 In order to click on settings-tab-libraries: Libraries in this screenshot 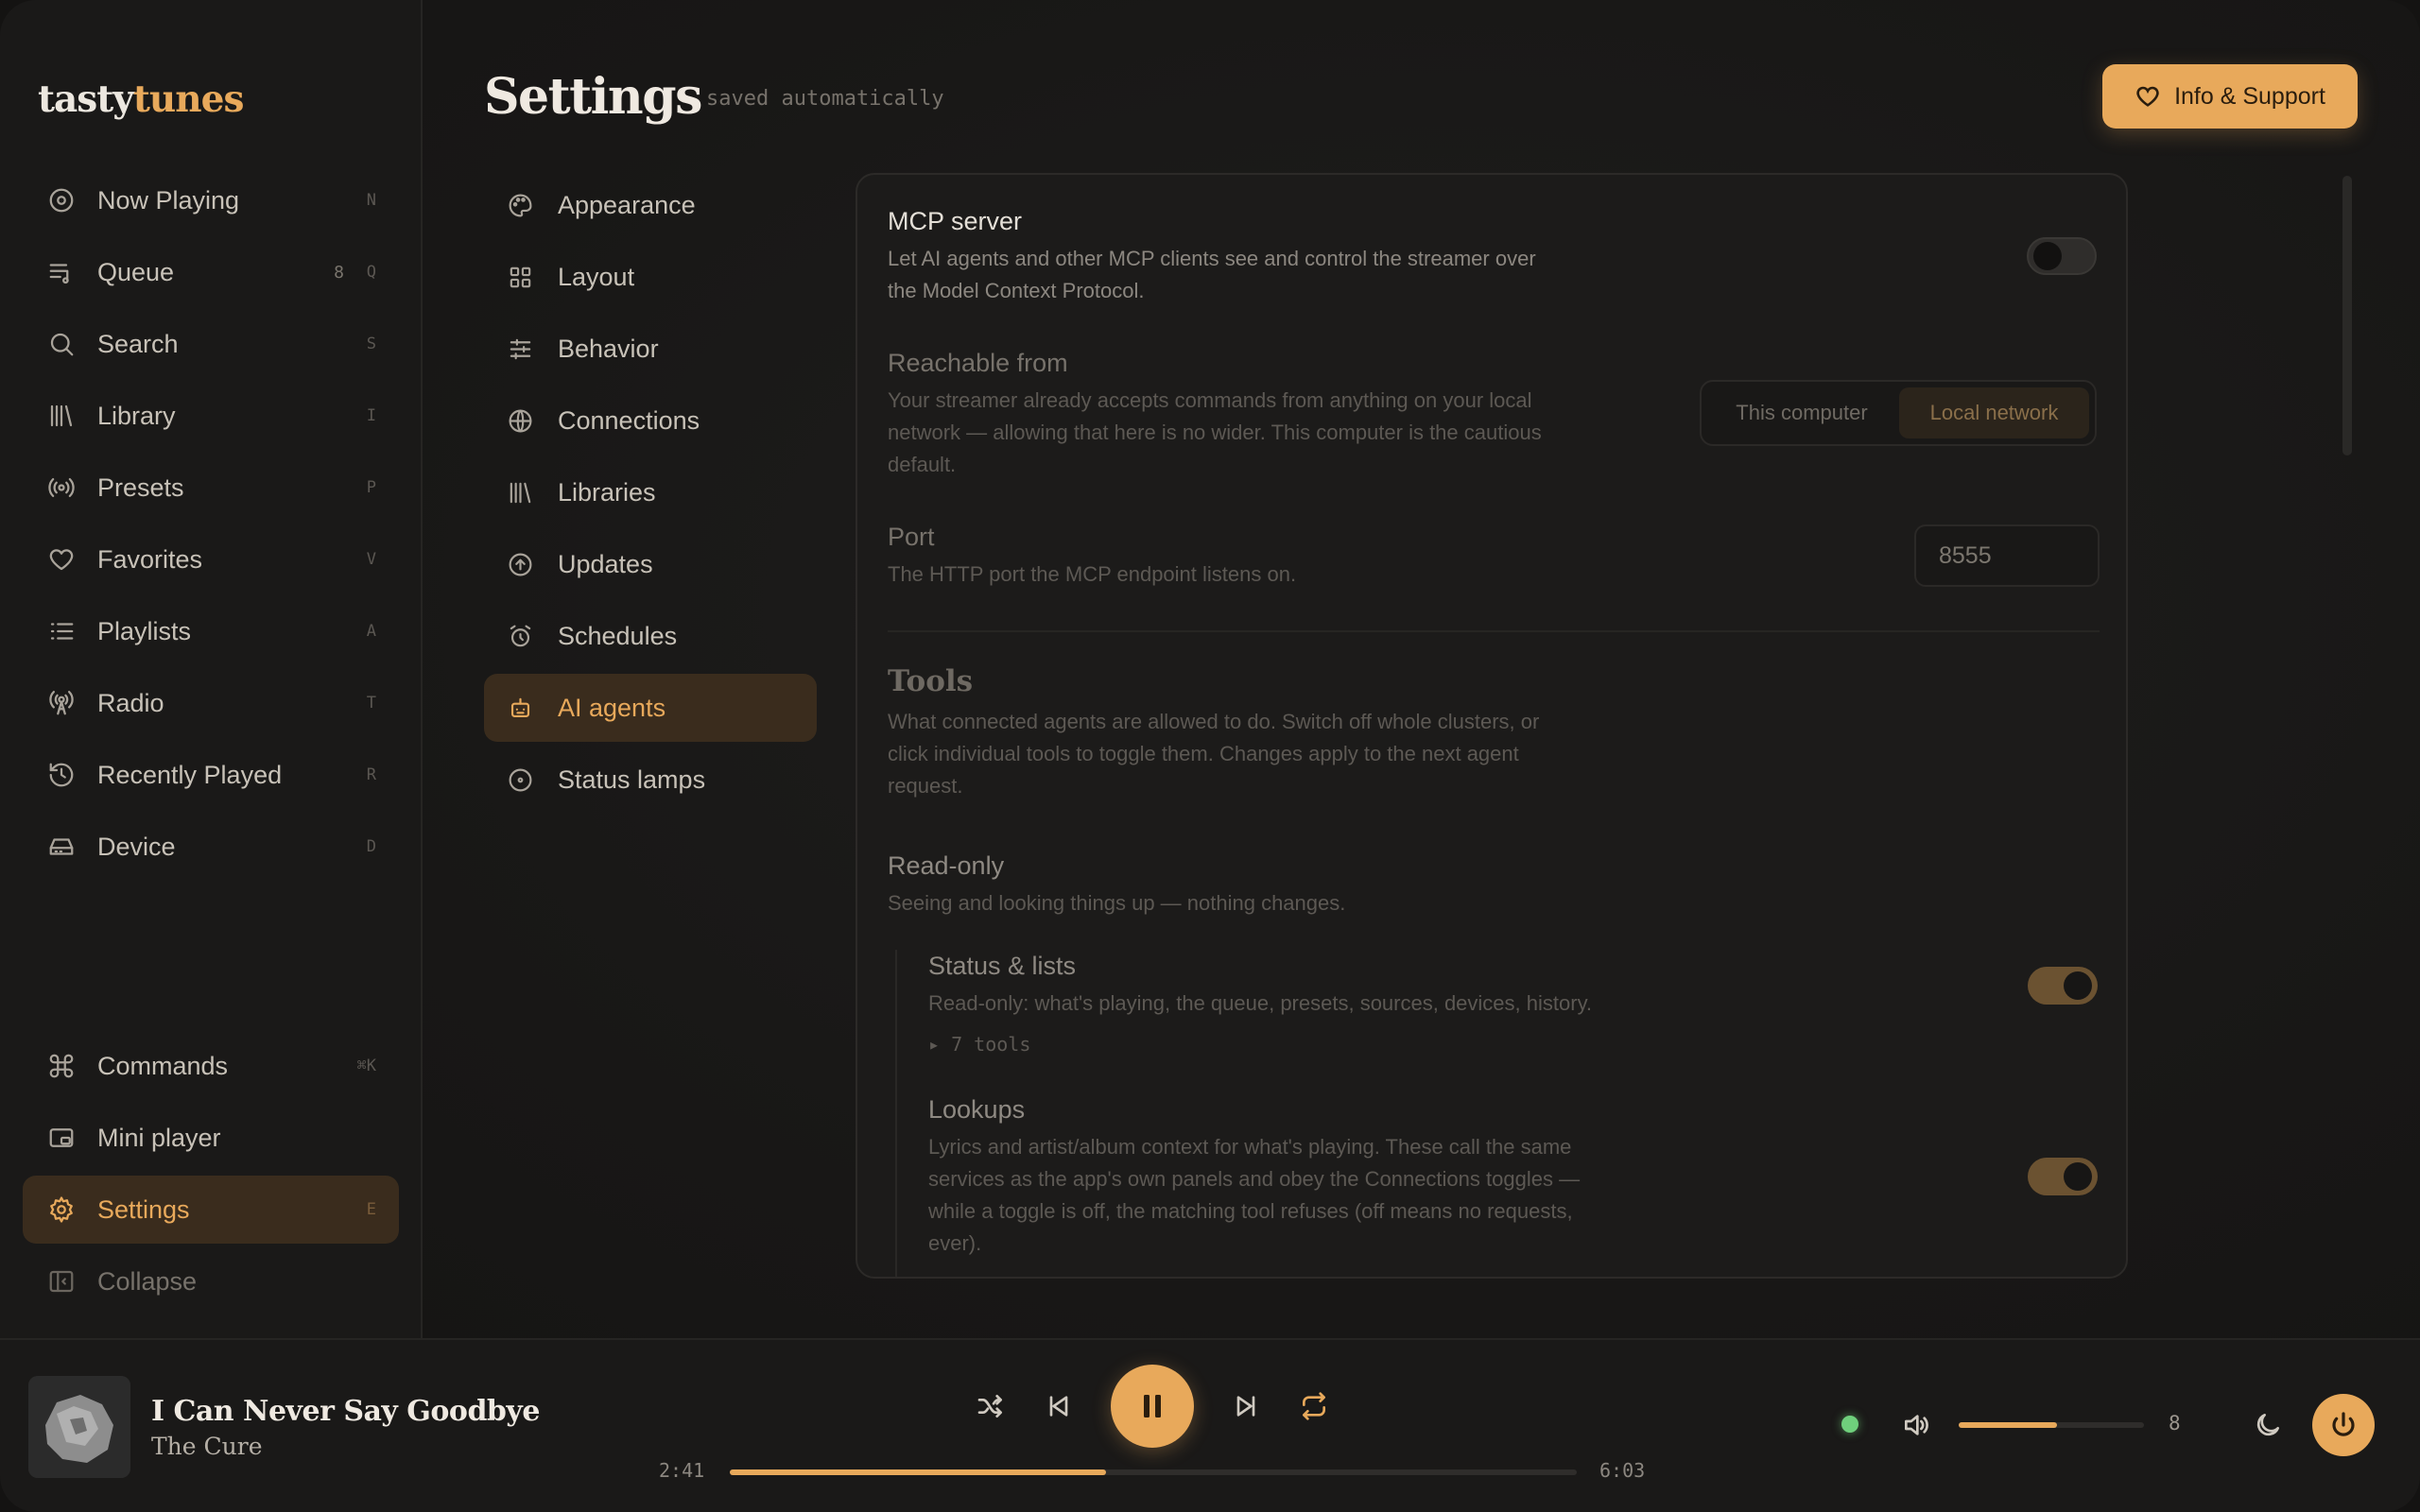, I will do `click(650, 492)`.